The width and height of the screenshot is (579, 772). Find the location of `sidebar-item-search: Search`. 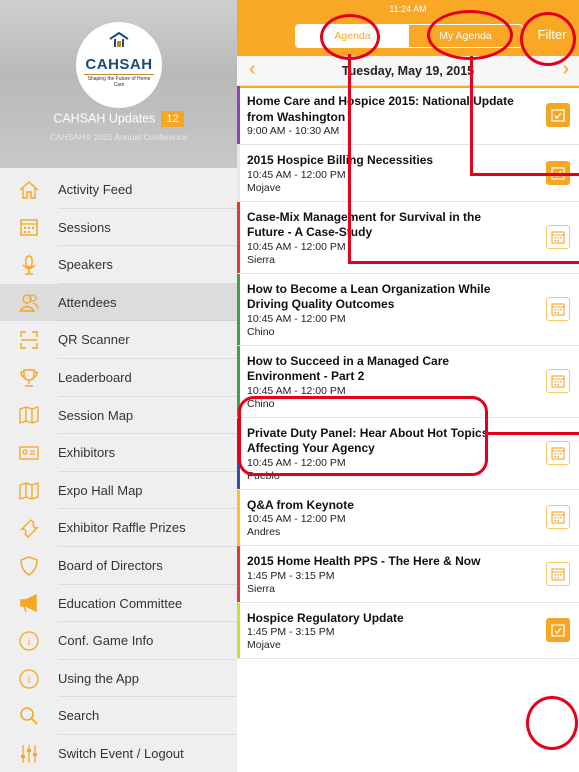

sidebar-item-search: Search is located at coordinates (118, 716).